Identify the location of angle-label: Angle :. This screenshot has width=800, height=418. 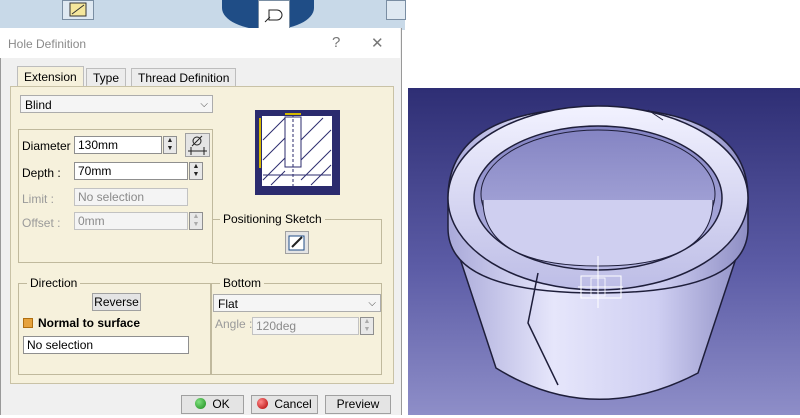
(234, 324).